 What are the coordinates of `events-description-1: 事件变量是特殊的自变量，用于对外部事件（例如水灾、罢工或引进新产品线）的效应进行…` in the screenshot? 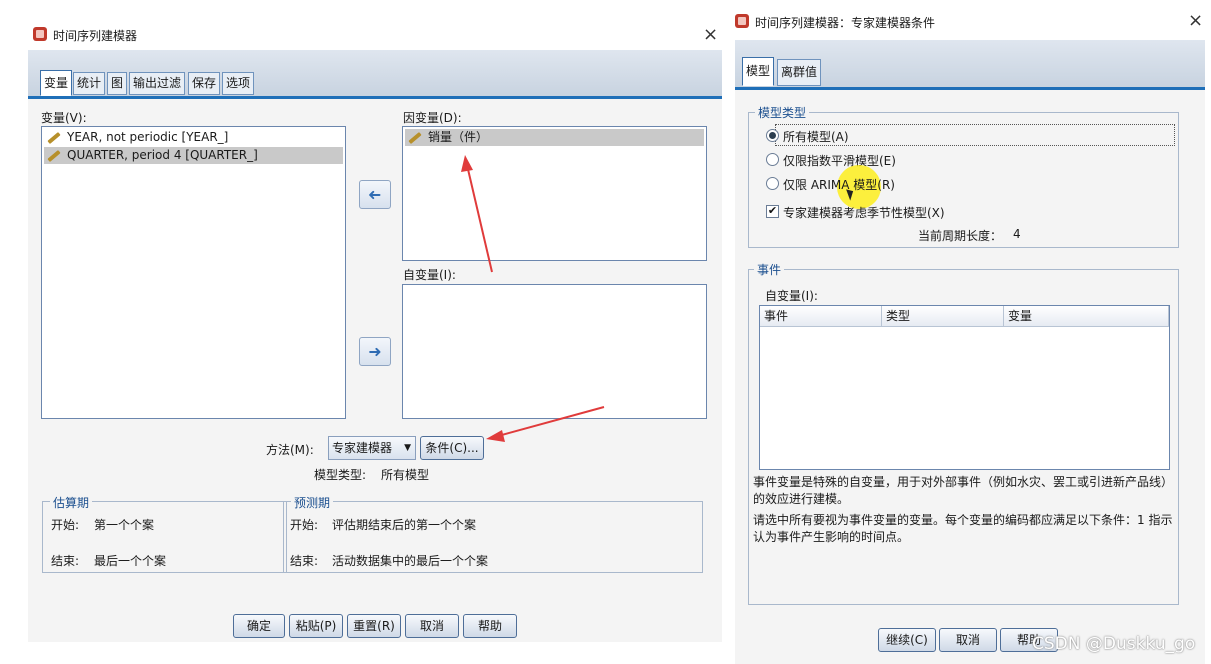 It's located at (963, 490).